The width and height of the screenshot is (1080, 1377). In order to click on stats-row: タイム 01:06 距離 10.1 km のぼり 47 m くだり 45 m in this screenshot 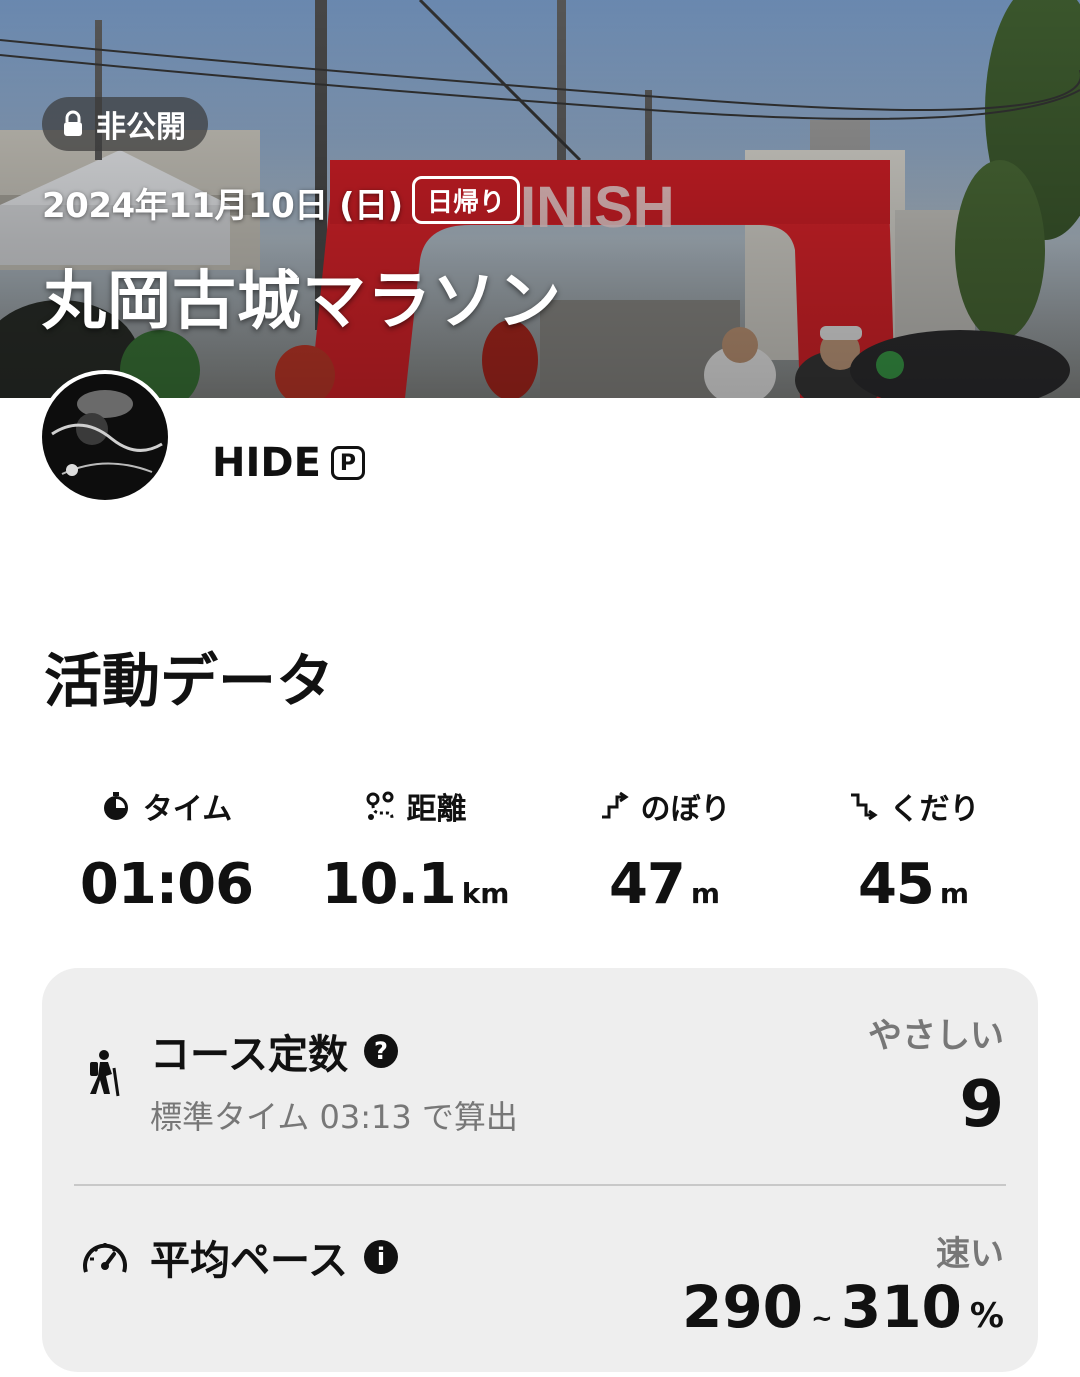, I will do `click(540, 852)`.